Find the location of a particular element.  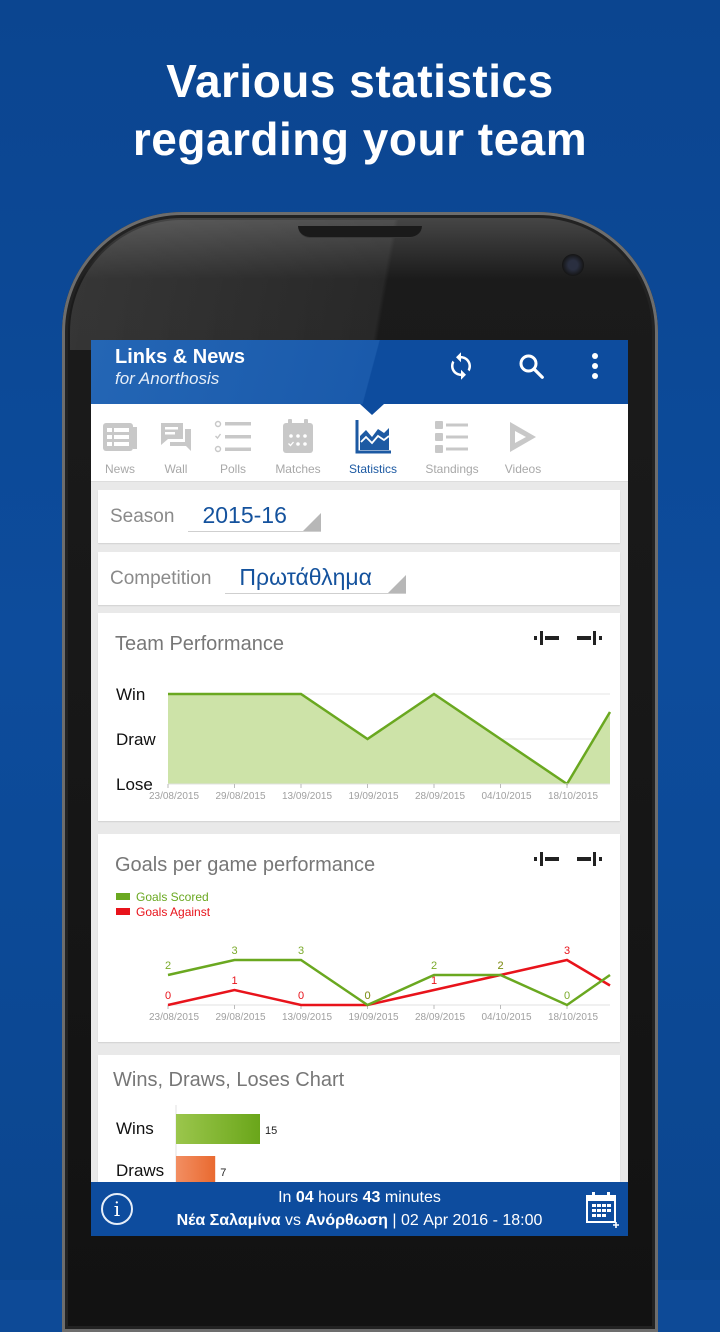

more-vert-icon is located at coordinates (595, 366).